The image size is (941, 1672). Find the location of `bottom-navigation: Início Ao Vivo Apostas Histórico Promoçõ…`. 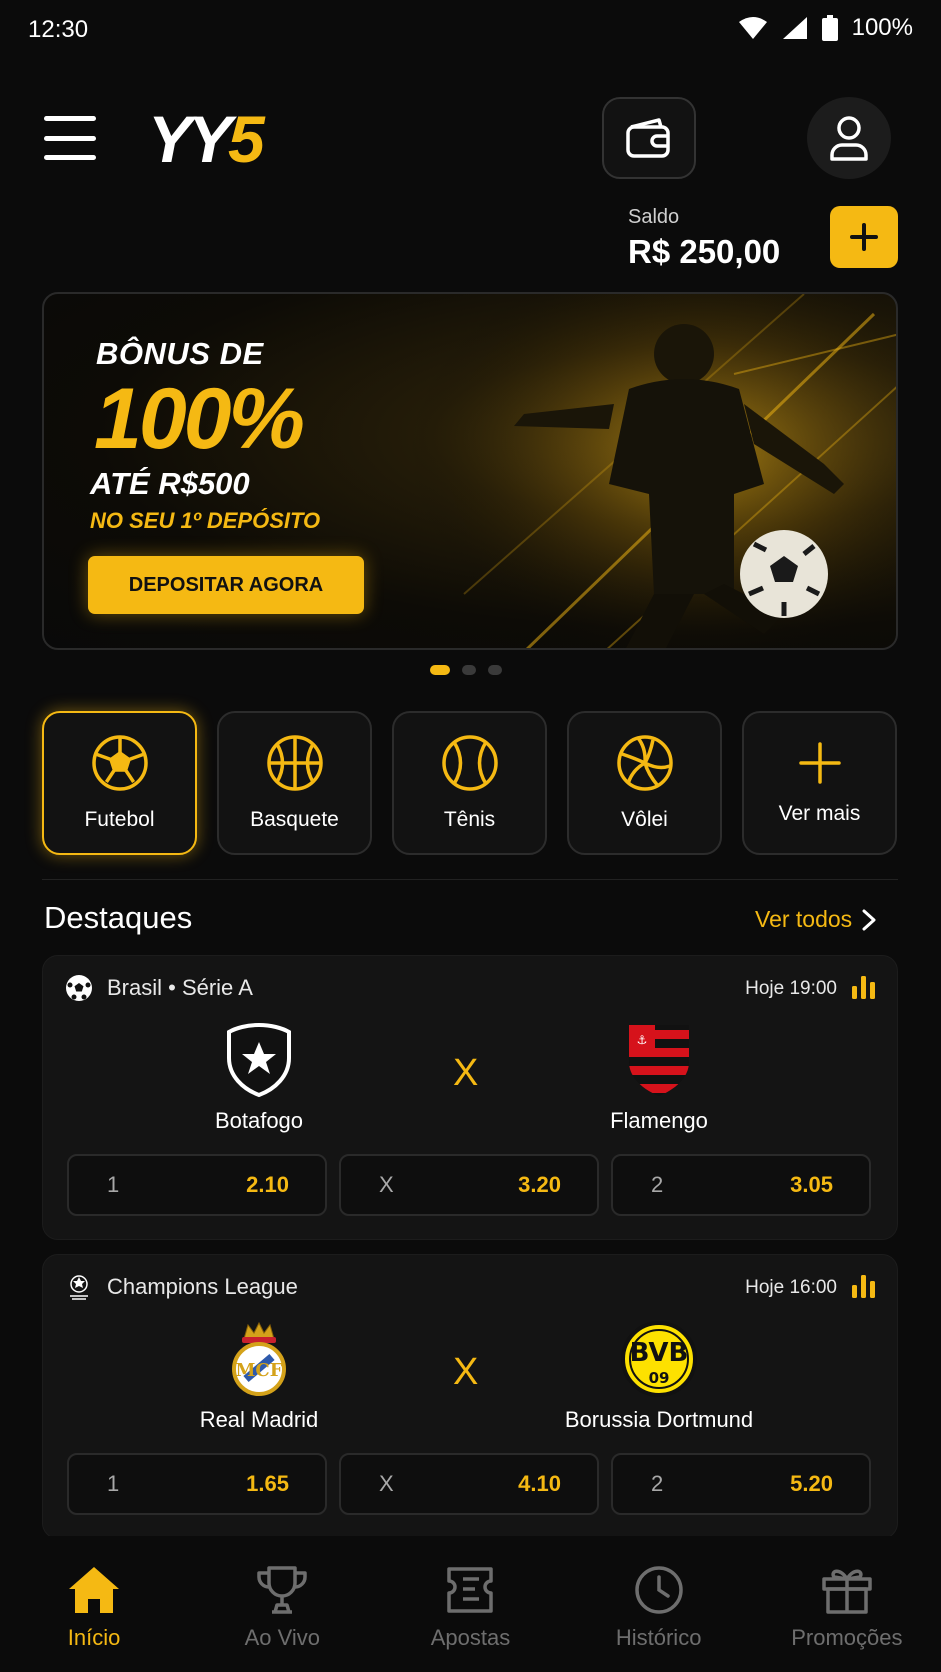

bottom-navigation: Início Ao Vivo Apostas Histórico Promoçõ… is located at coordinates (470, 1604).